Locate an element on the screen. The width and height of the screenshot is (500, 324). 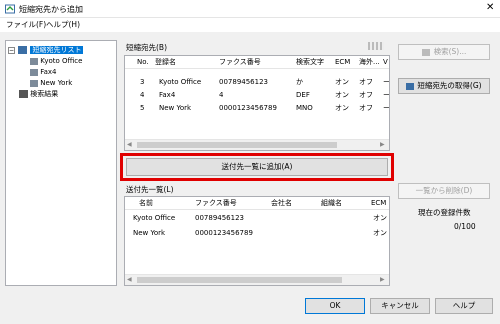
col-no: No. is located at coordinates (143, 62).